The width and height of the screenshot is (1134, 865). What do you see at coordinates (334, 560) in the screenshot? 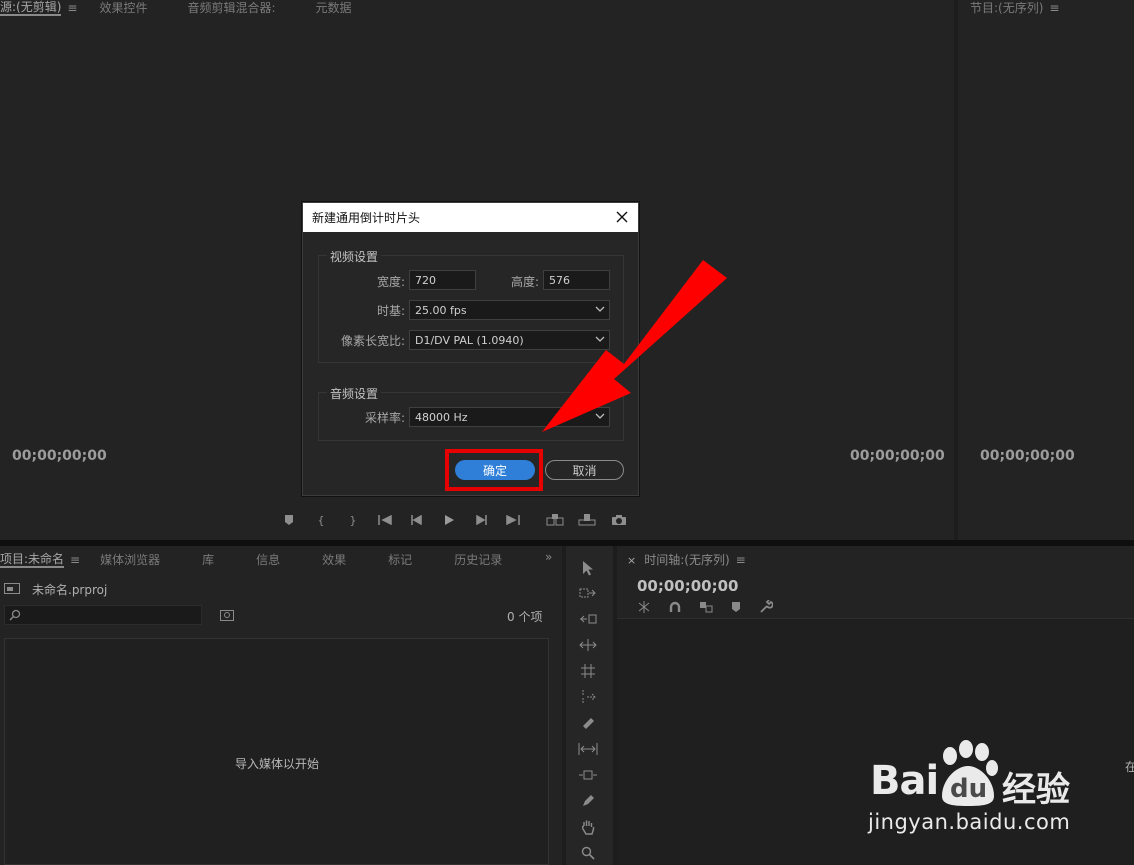
I see `tab-effects: 效果` at bounding box center [334, 560].